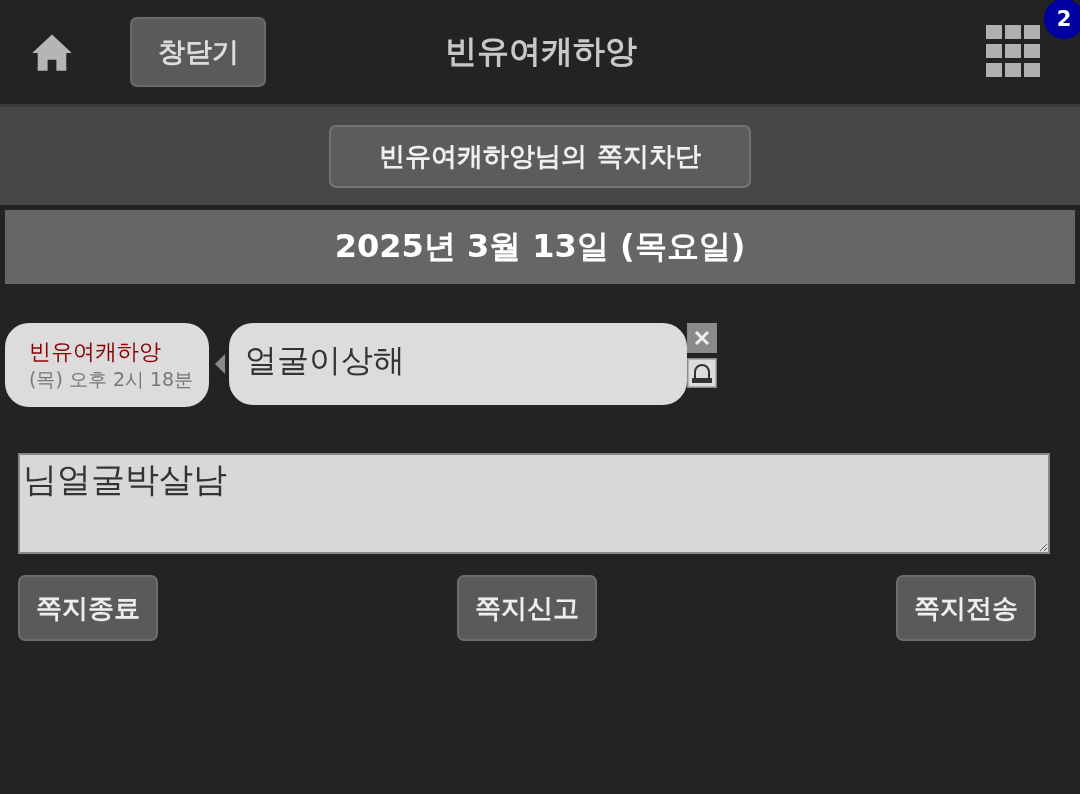  What do you see at coordinates (458, 364) in the screenshot?
I see `message-bubble: 얼굴이상해` at bounding box center [458, 364].